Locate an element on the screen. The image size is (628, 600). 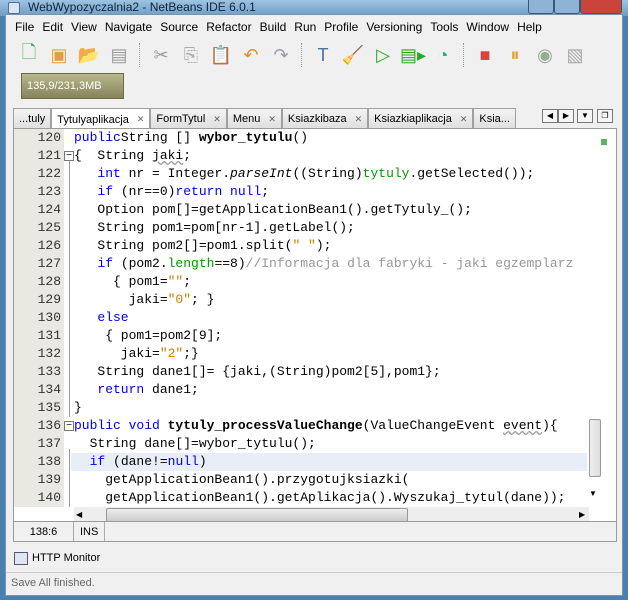
code-token: else is located at coordinates (113, 317).